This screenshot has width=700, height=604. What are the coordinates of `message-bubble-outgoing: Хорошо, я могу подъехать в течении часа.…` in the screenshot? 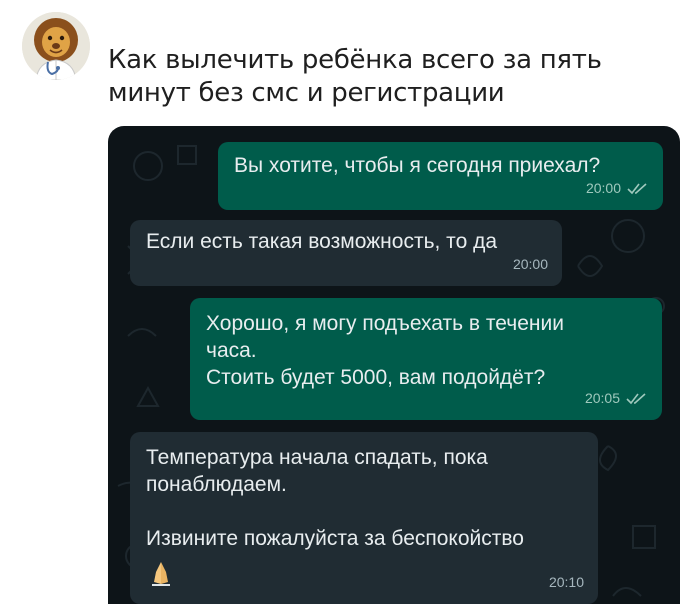 It's located at (426, 359).